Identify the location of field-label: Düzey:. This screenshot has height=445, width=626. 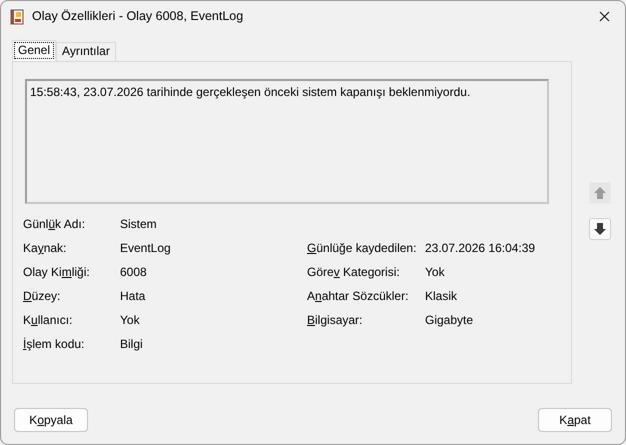
(41, 296).